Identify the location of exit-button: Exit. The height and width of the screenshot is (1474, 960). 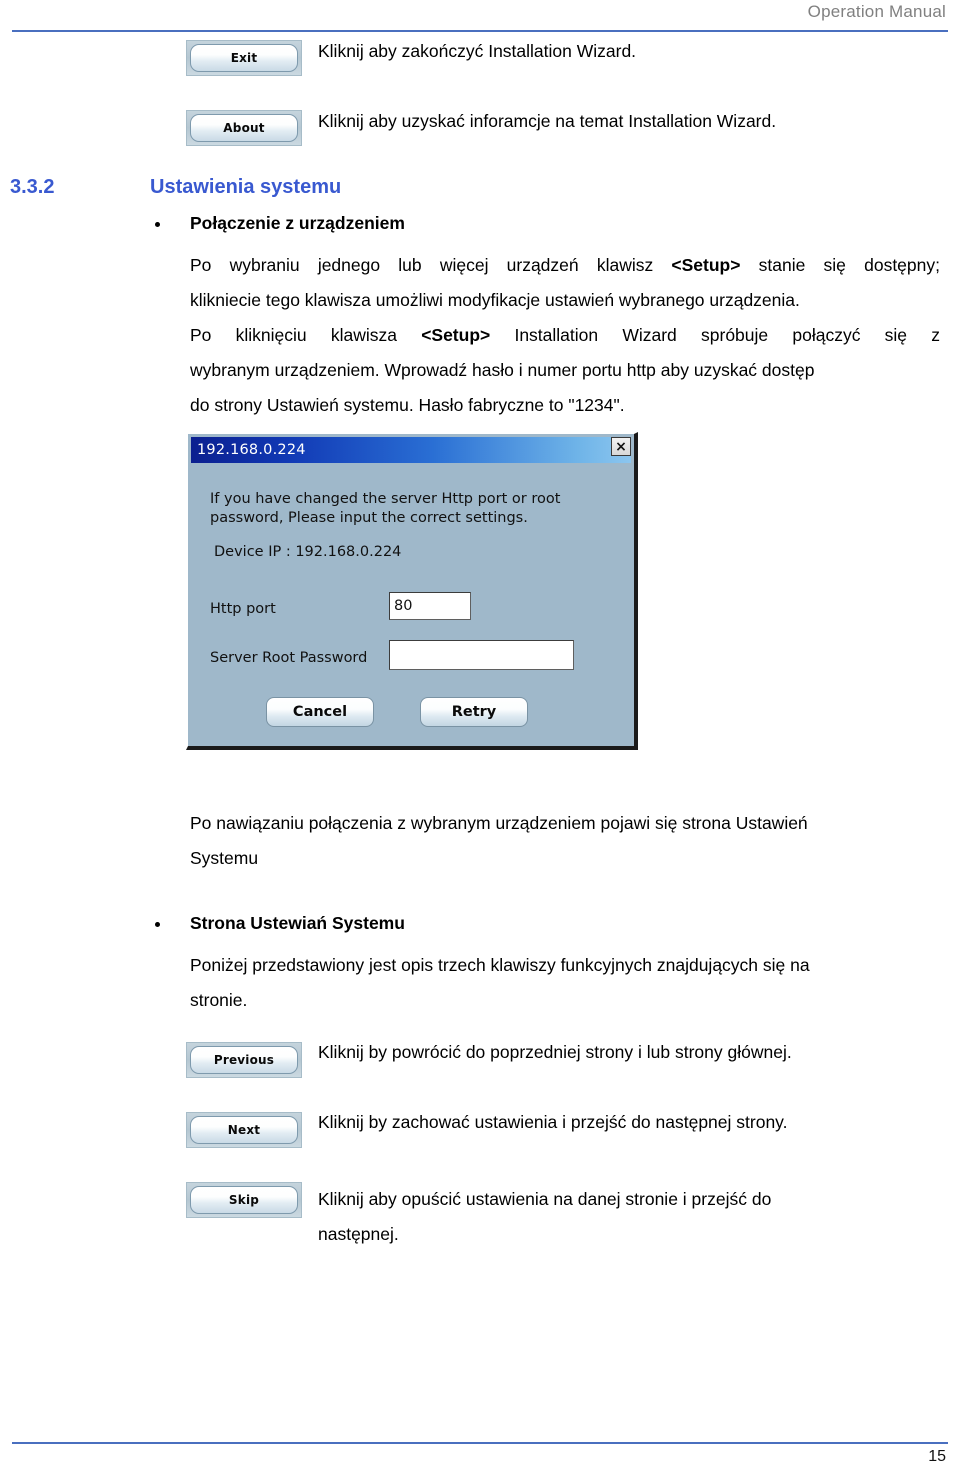
(244, 58).